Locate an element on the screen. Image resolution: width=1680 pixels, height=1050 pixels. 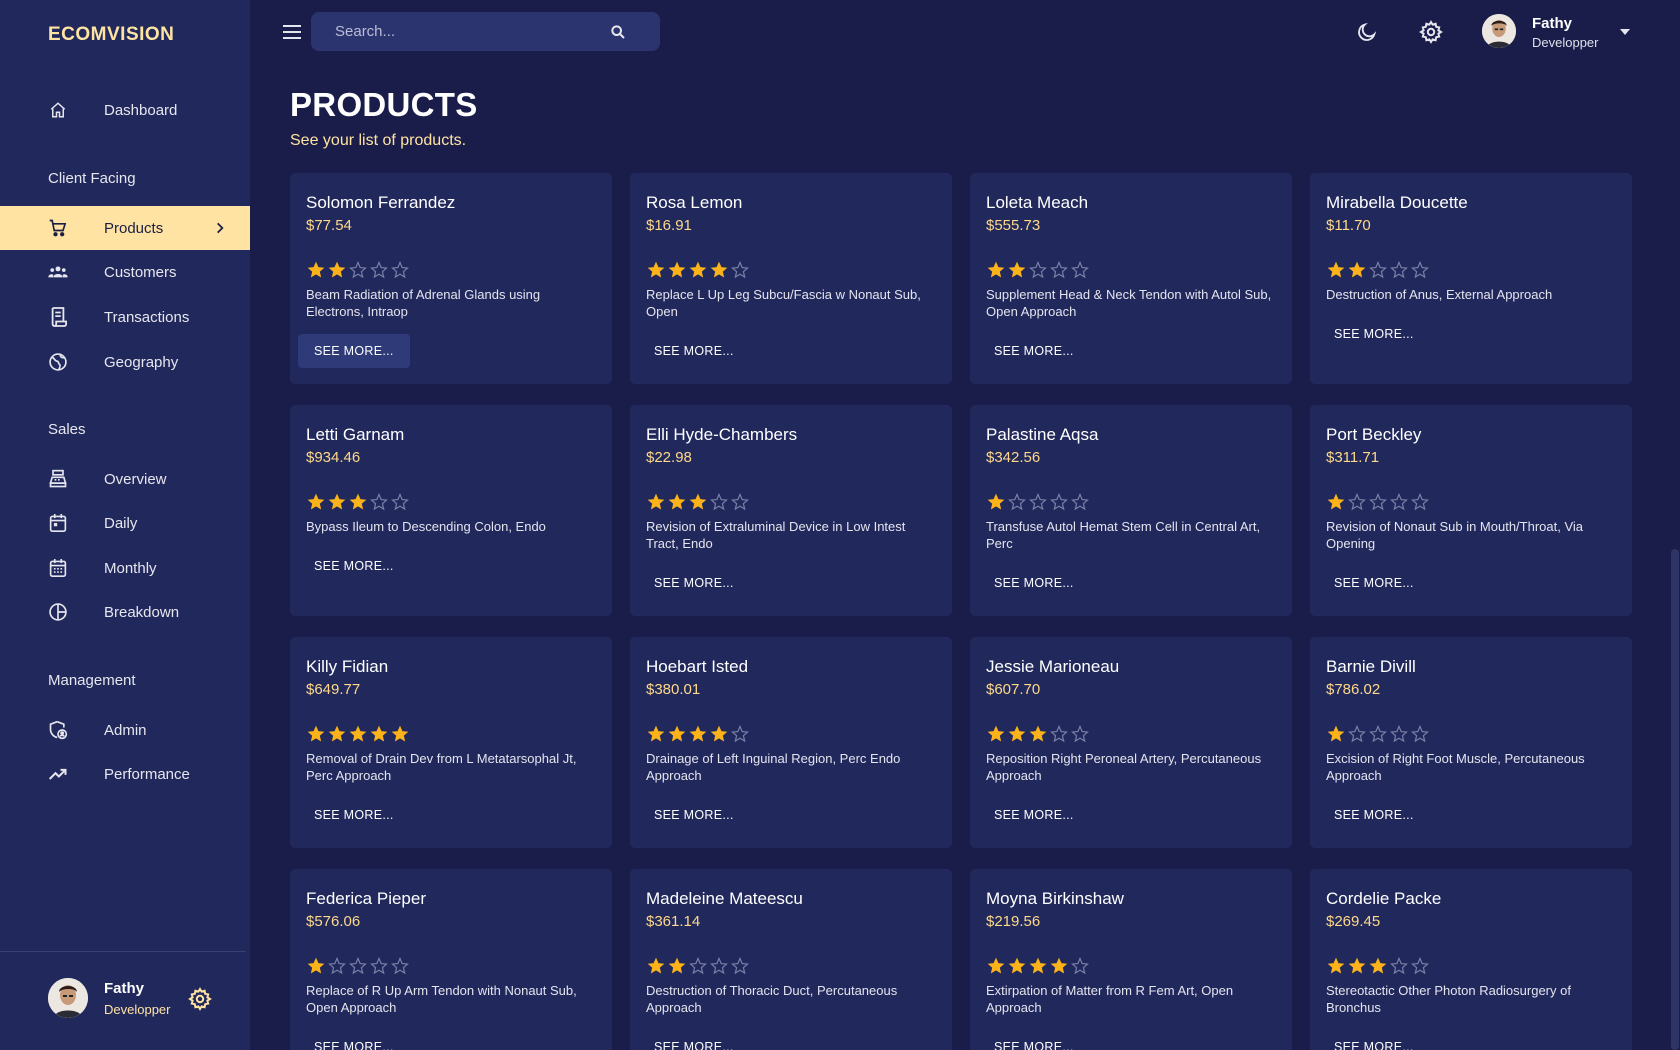
sidebar-item-transactions: Transactions is located at coordinates (125, 317).